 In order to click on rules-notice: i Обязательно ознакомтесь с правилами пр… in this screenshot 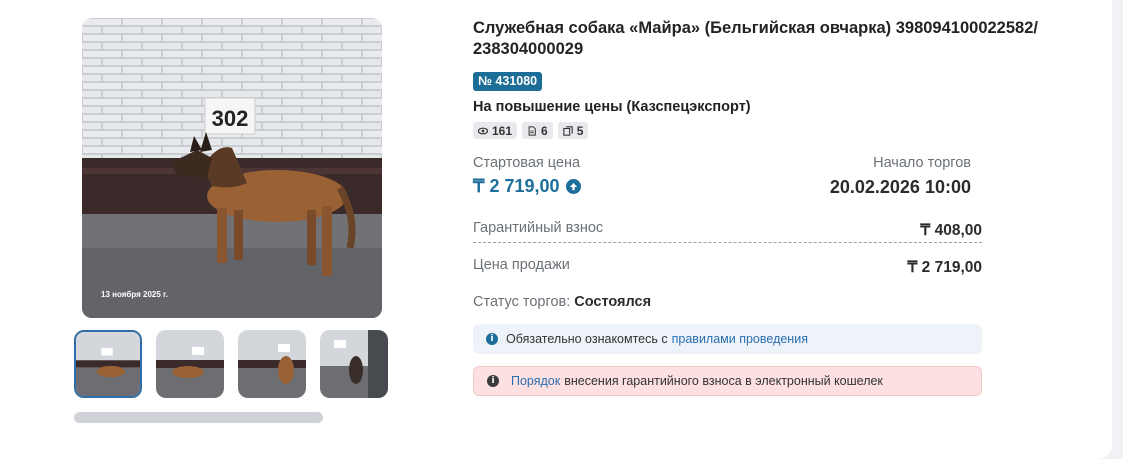, I will do `click(727, 339)`.